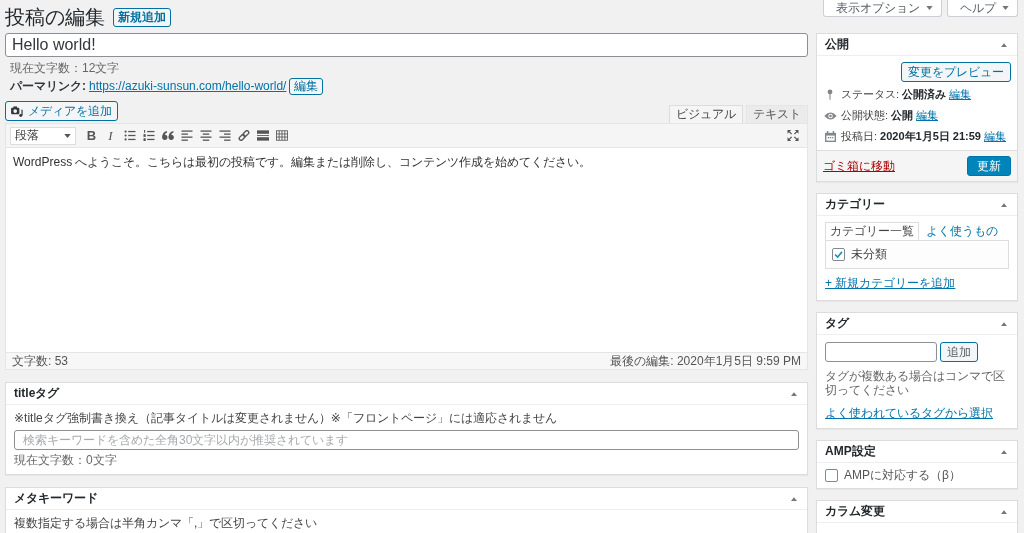  Describe the element at coordinates (882, 8) in the screenshot. I see `screen-tab: 表示オプション` at that location.